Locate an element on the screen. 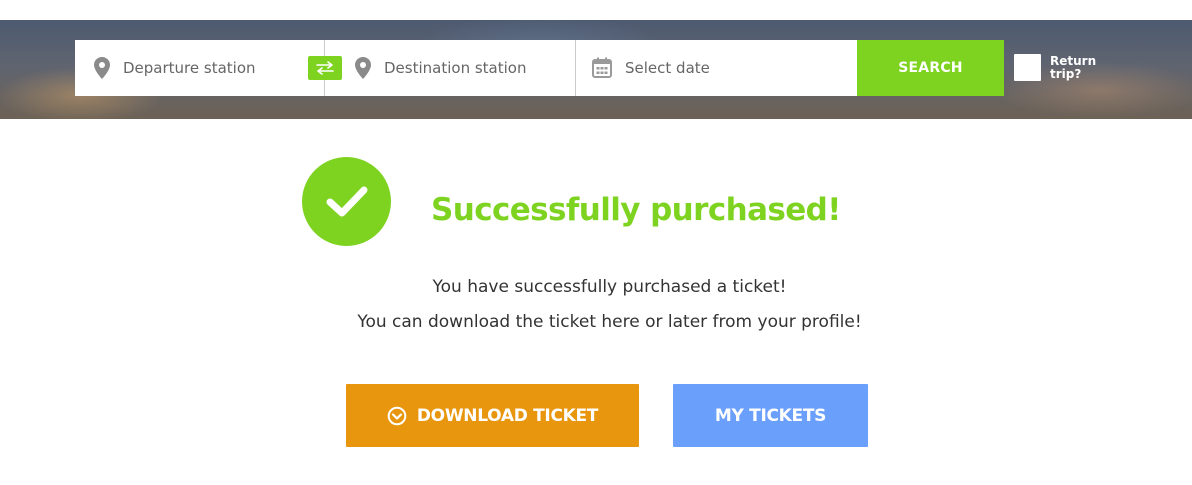 This screenshot has width=1192, height=485. chevron-down-circle-icon is located at coordinates (397, 415).